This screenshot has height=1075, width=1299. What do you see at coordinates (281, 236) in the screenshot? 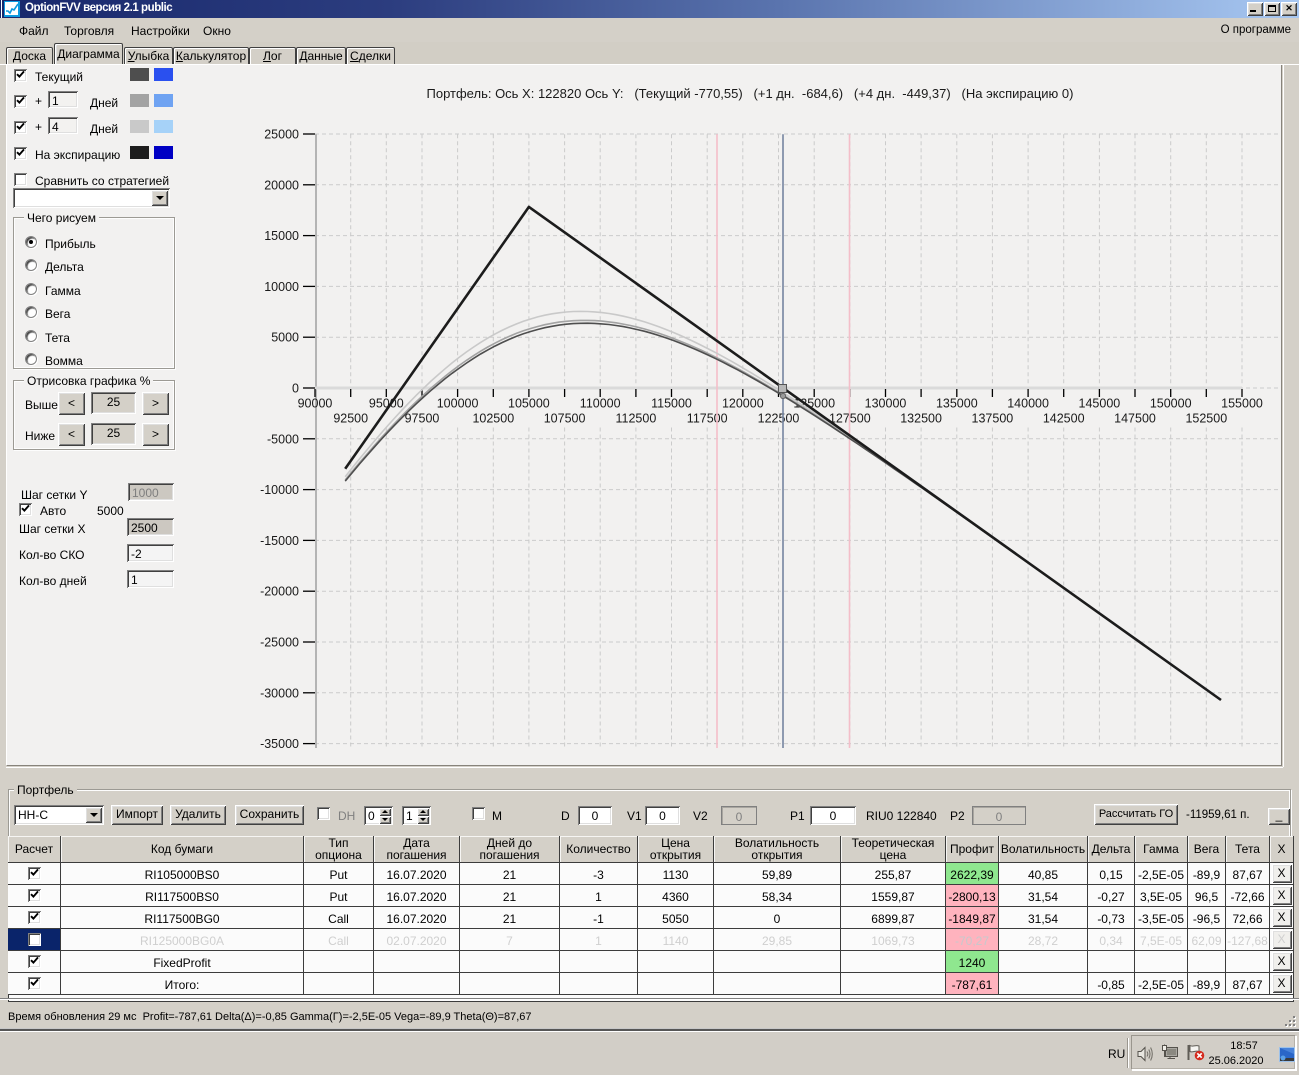
I see `svg-text: 15000` at bounding box center [281, 236].